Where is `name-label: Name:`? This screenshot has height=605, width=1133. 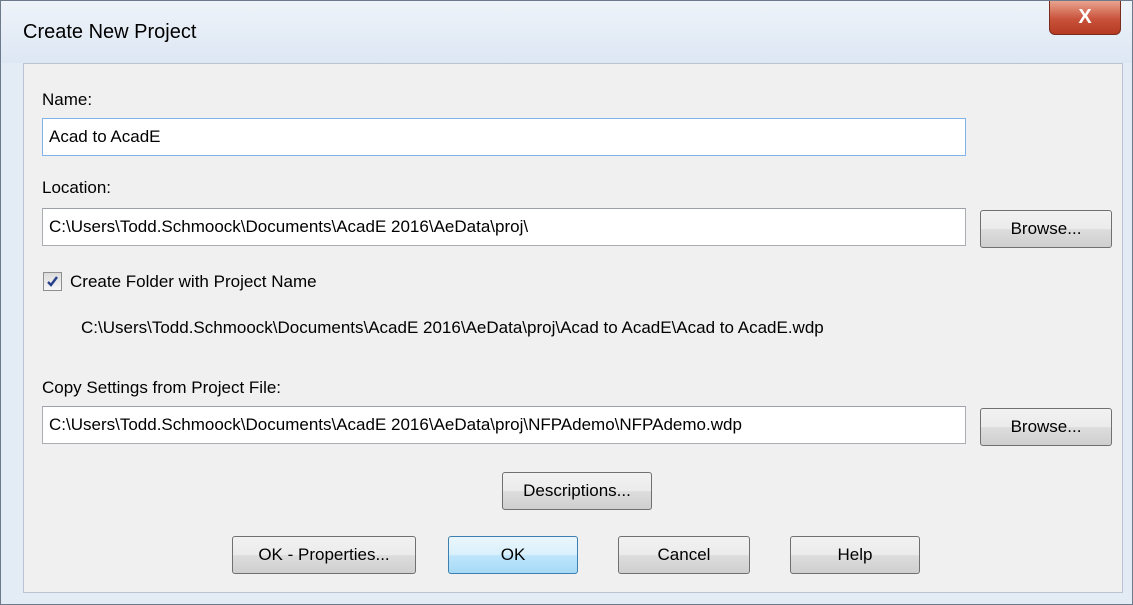 name-label: Name: is located at coordinates (67, 99).